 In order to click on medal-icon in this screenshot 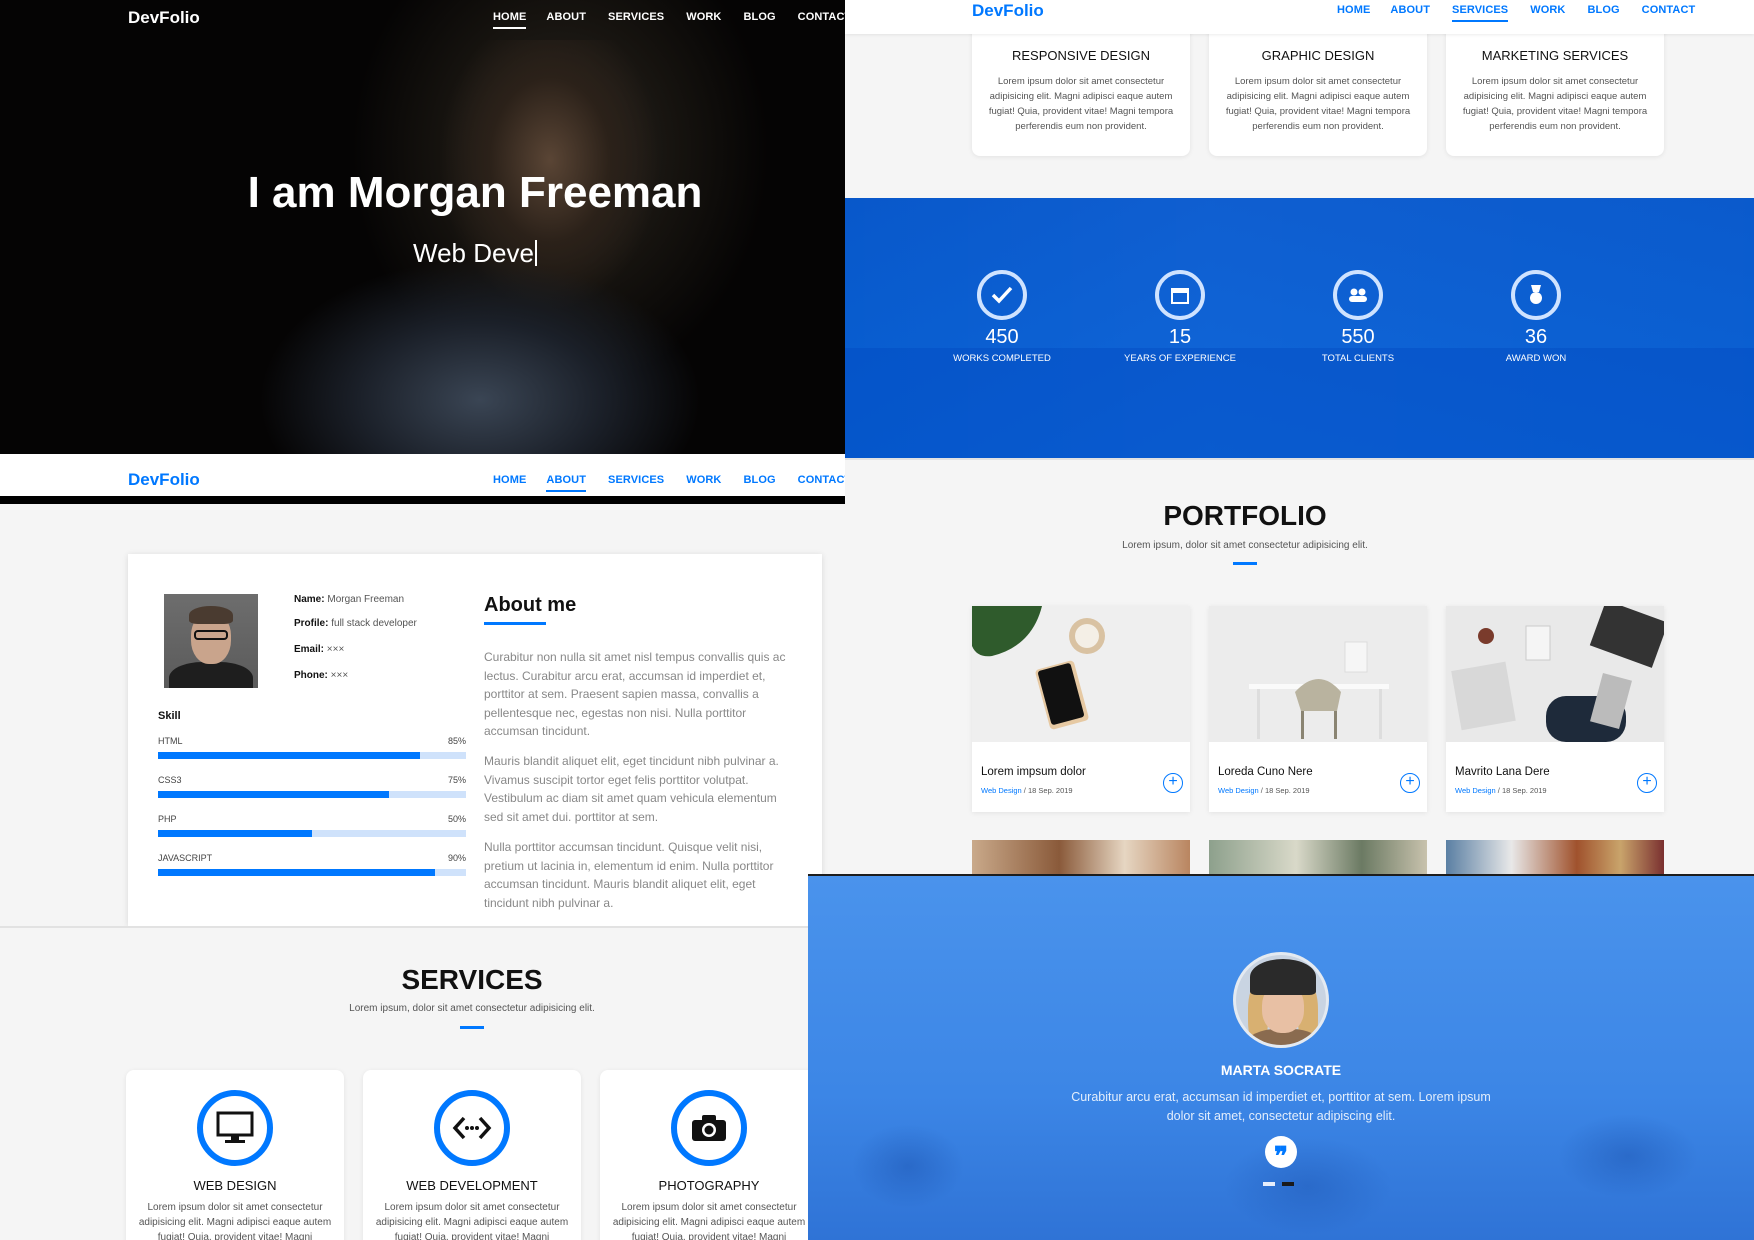, I will do `click(1536, 295)`.